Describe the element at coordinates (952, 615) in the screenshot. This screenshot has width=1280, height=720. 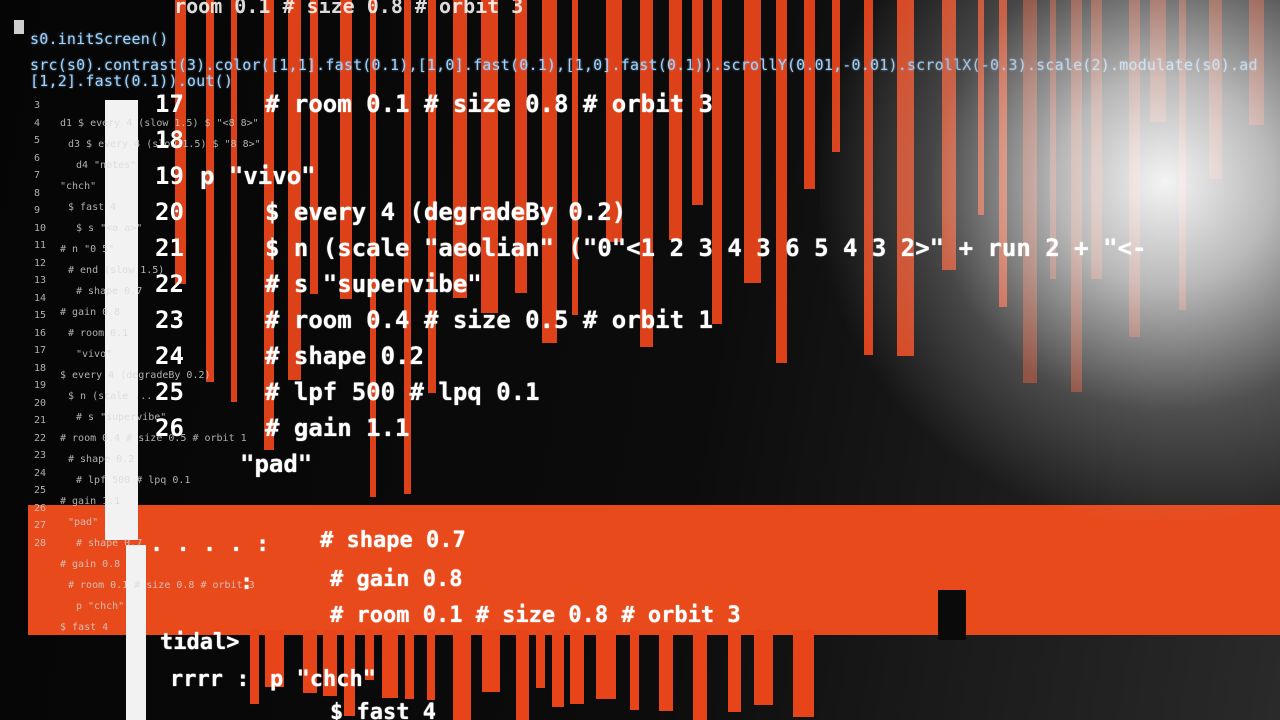
I see `band-notch` at that location.